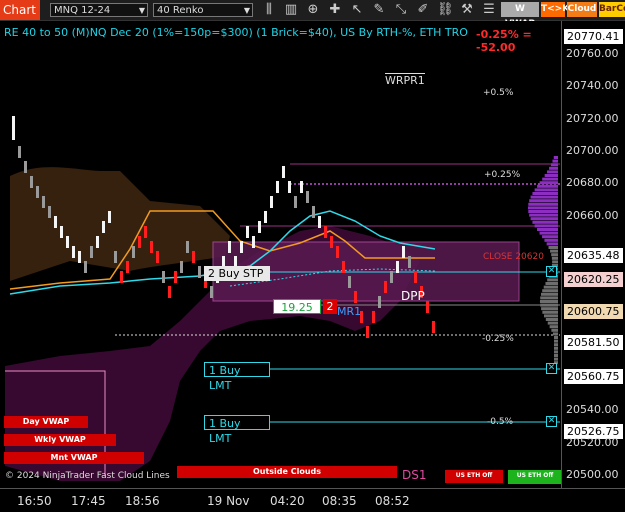  I want to click on zoom-icon: ⊕, so click(313, 10).